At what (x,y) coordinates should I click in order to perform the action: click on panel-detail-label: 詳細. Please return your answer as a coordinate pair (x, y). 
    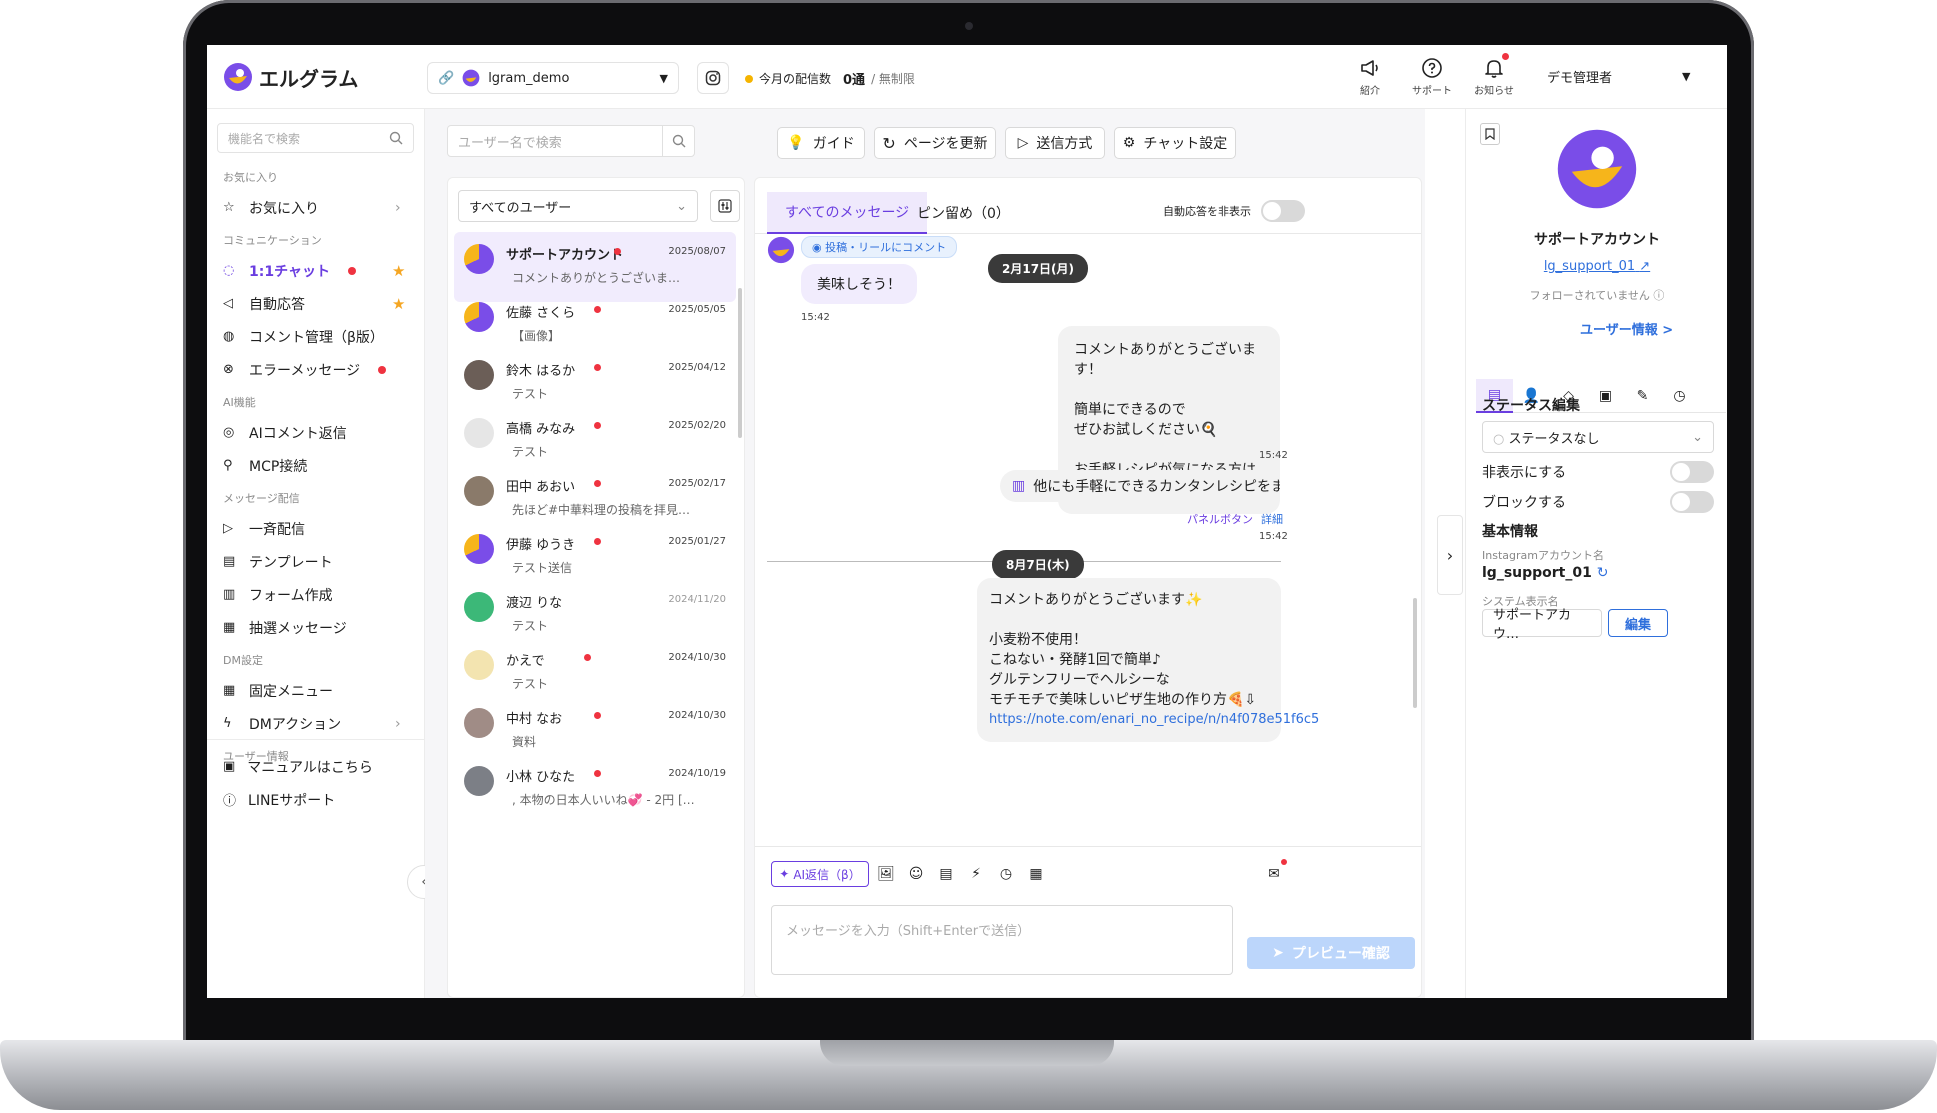
    Looking at the image, I should click on (1272, 519).